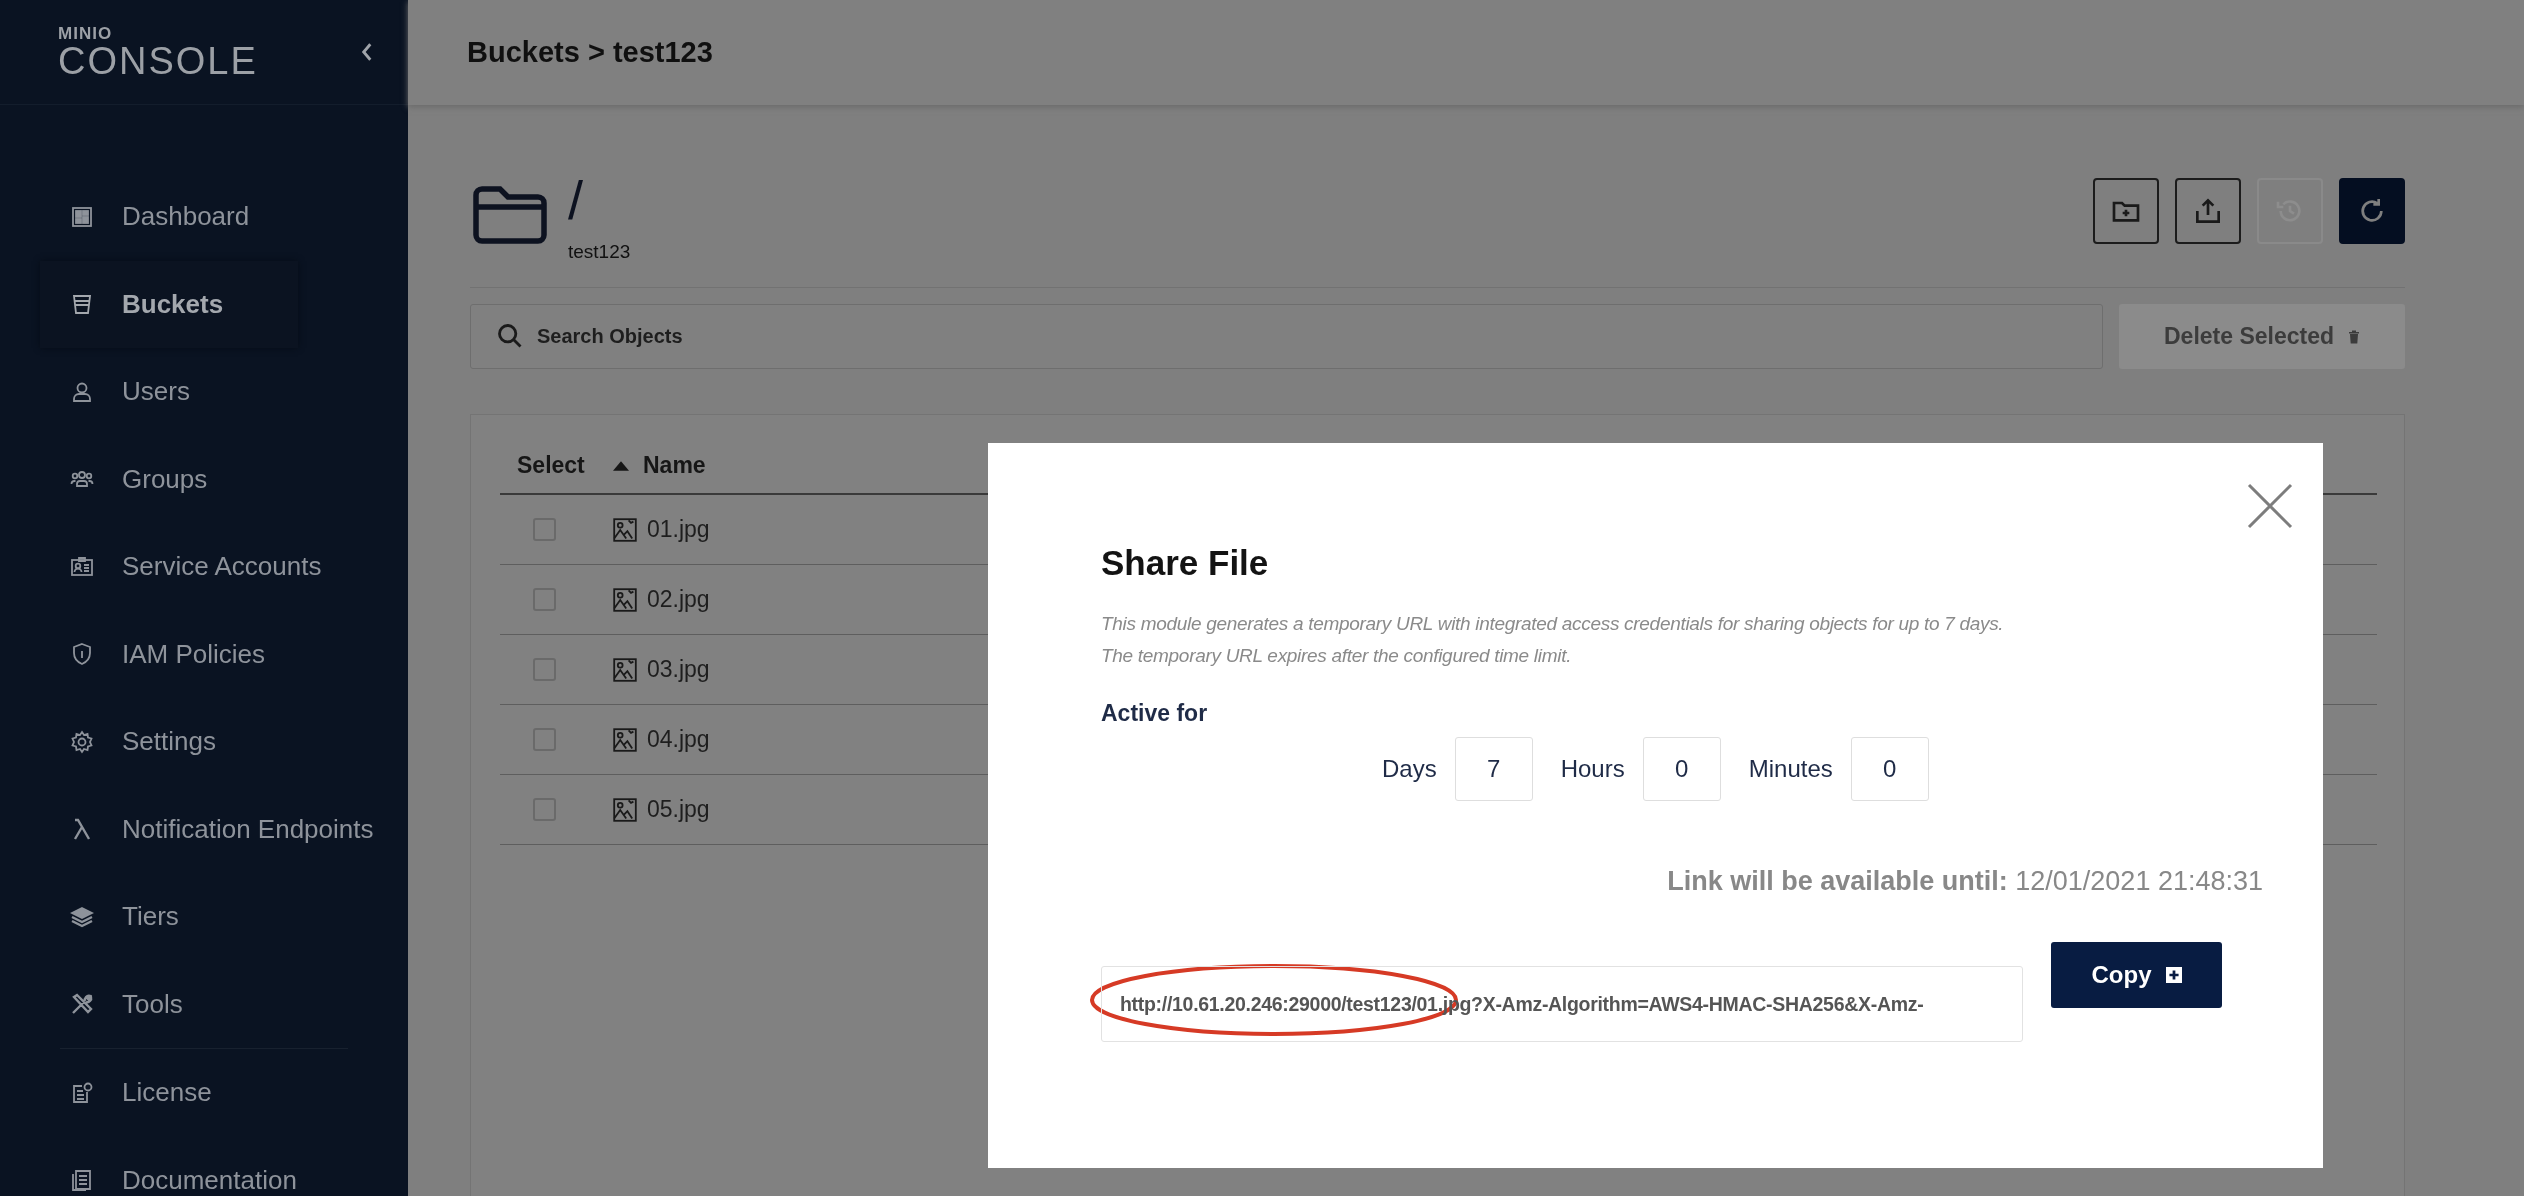 This screenshot has height=1196, width=2524. Describe the element at coordinates (82, 1180) in the screenshot. I see `document-icon` at that location.